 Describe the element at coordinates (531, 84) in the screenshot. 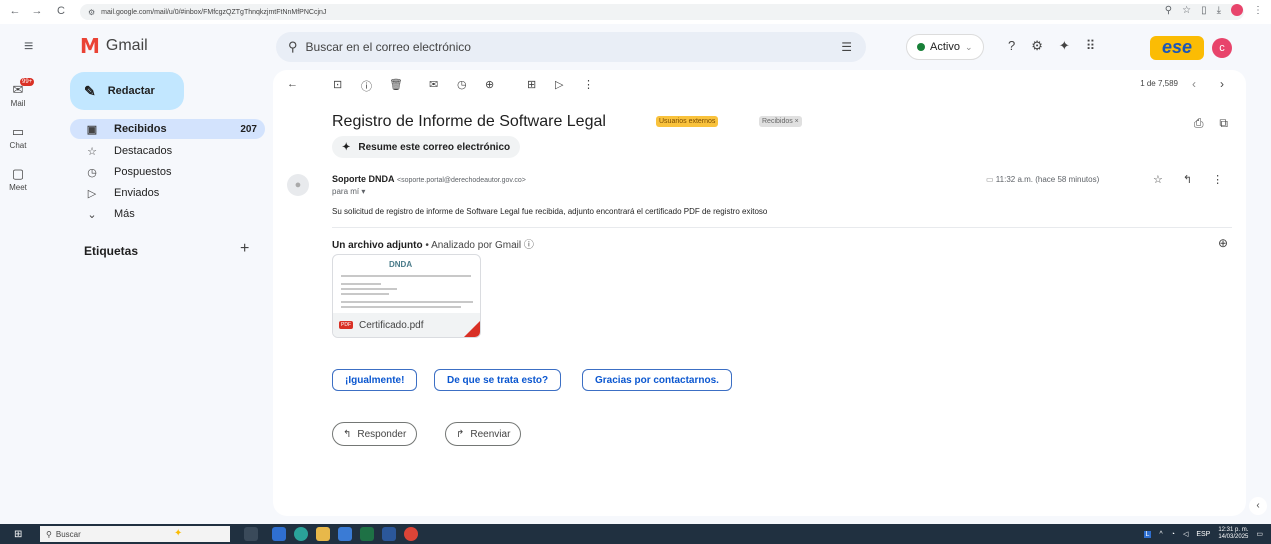

I see `move-to-icon: ⊞` at that location.